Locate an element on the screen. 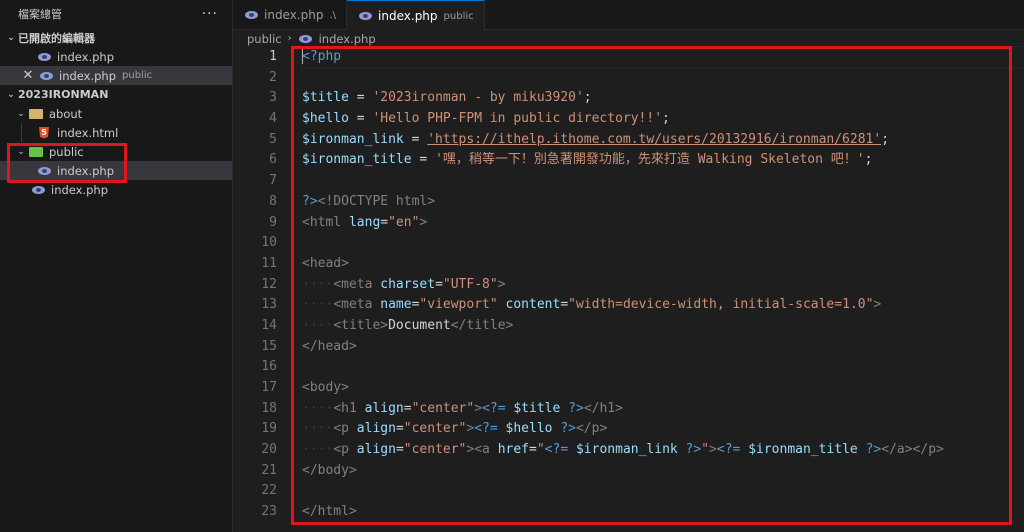 The image size is (1024, 532). code-token: <p is located at coordinates (341, 429).